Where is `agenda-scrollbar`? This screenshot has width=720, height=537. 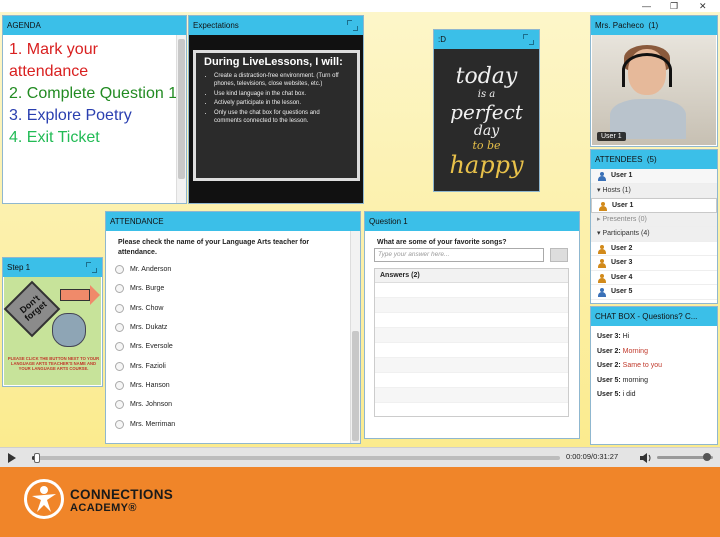 agenda-scrollbar is located at coordinates (181, 119).